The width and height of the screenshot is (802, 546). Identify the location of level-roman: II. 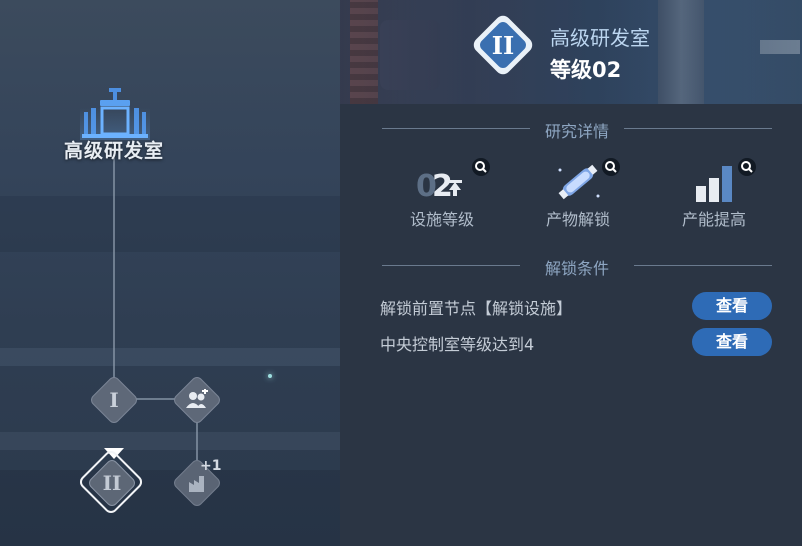
(503, 45).